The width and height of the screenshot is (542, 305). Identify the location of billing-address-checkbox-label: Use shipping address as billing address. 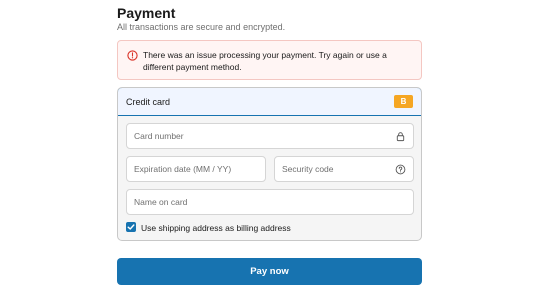
(216, 228).